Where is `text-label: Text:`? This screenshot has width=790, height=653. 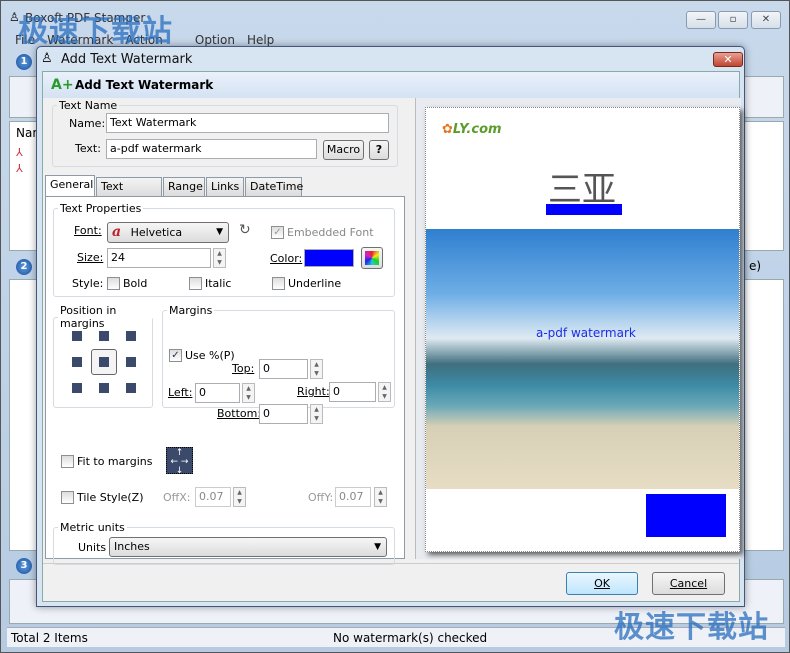 text-label: Text: is located at coordinates (88, 148).